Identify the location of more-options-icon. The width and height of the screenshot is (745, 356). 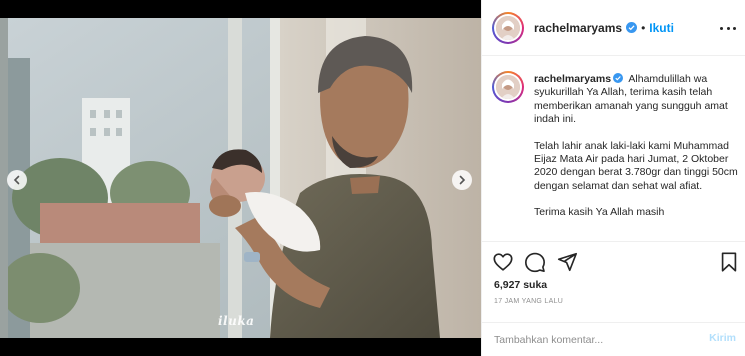
(728, 28).